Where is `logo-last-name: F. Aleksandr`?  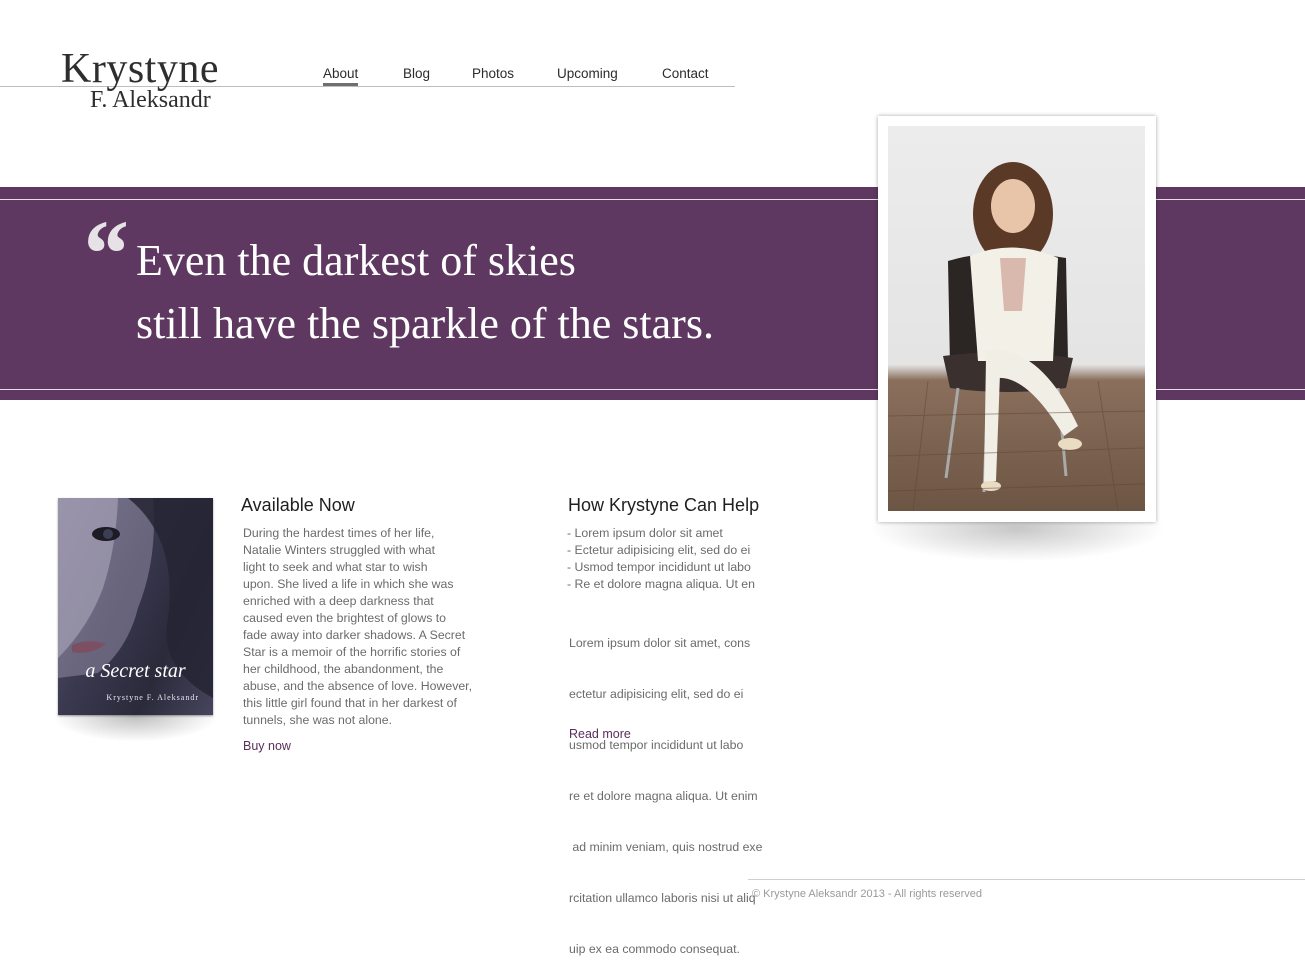
logo-last-name: F. Aleksandr is located at coordinates (150, 100).